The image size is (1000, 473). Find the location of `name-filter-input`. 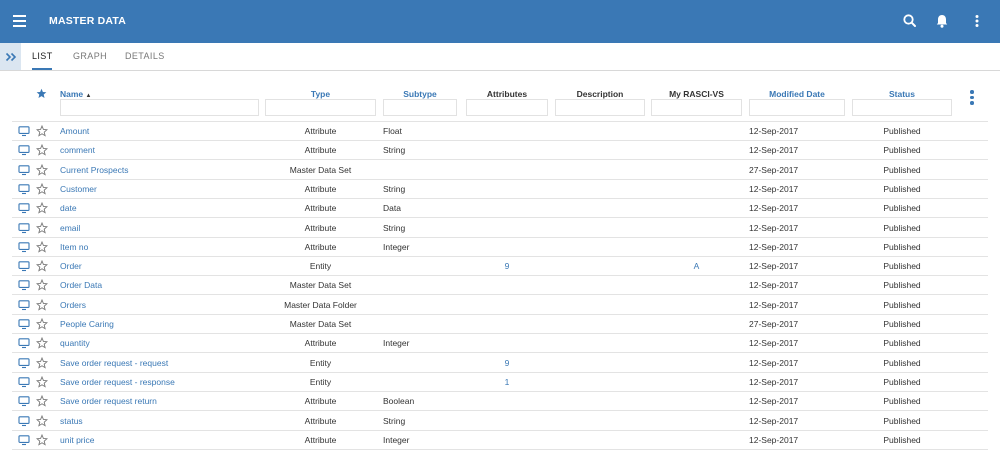

name-filter-input is located at coordinates (159, 107).